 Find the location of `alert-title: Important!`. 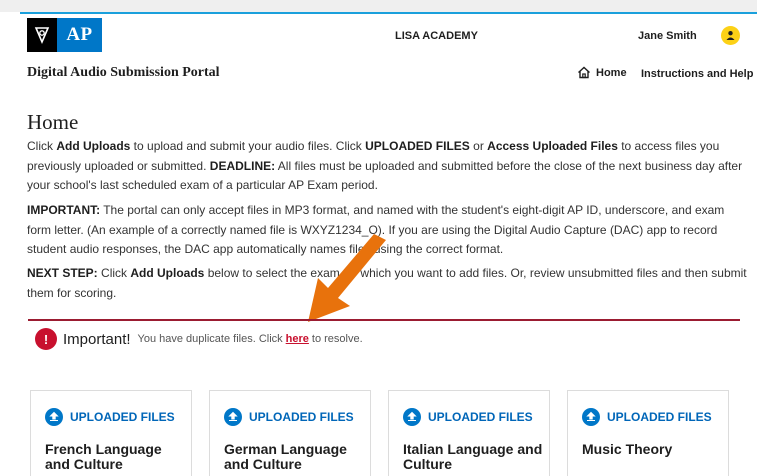

alert-title: Important! is located at coordinates (97, 339).